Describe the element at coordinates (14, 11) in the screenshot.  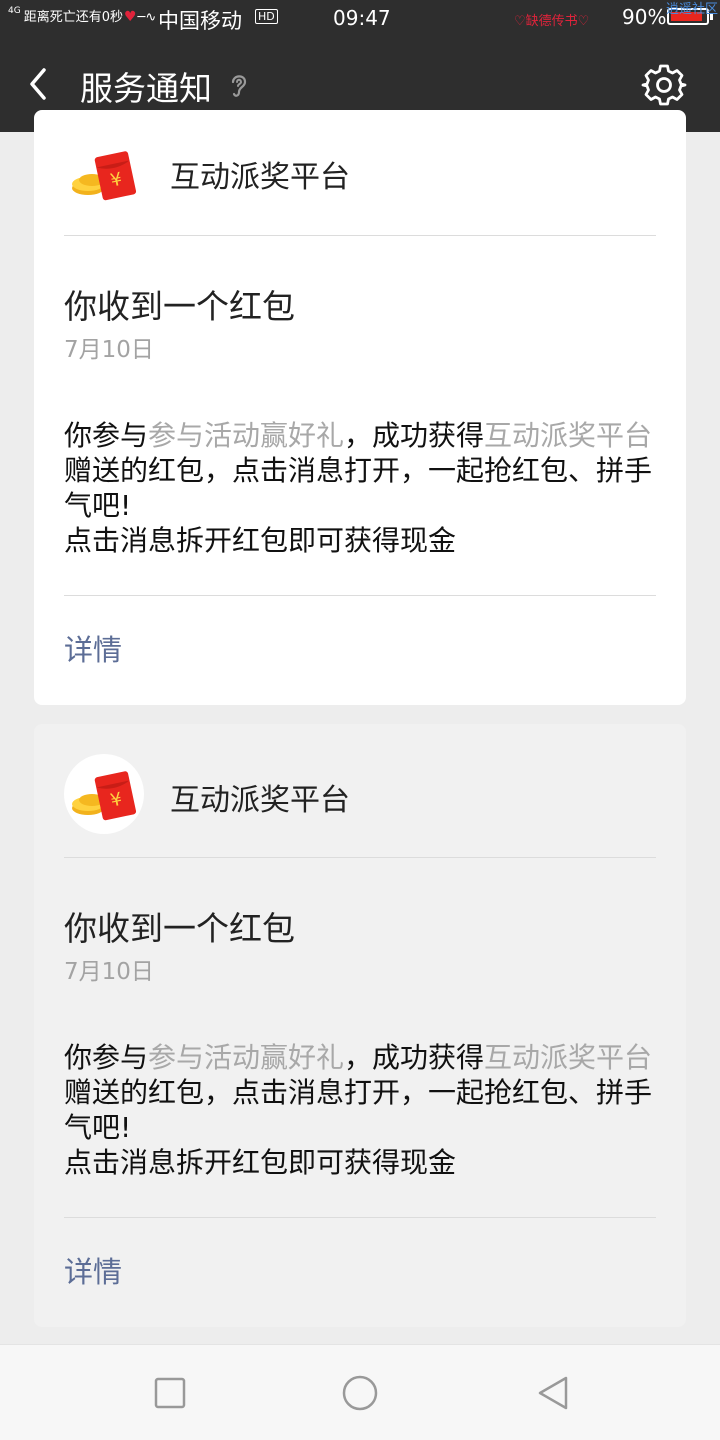
I see `signal-label: 4G` at that location.